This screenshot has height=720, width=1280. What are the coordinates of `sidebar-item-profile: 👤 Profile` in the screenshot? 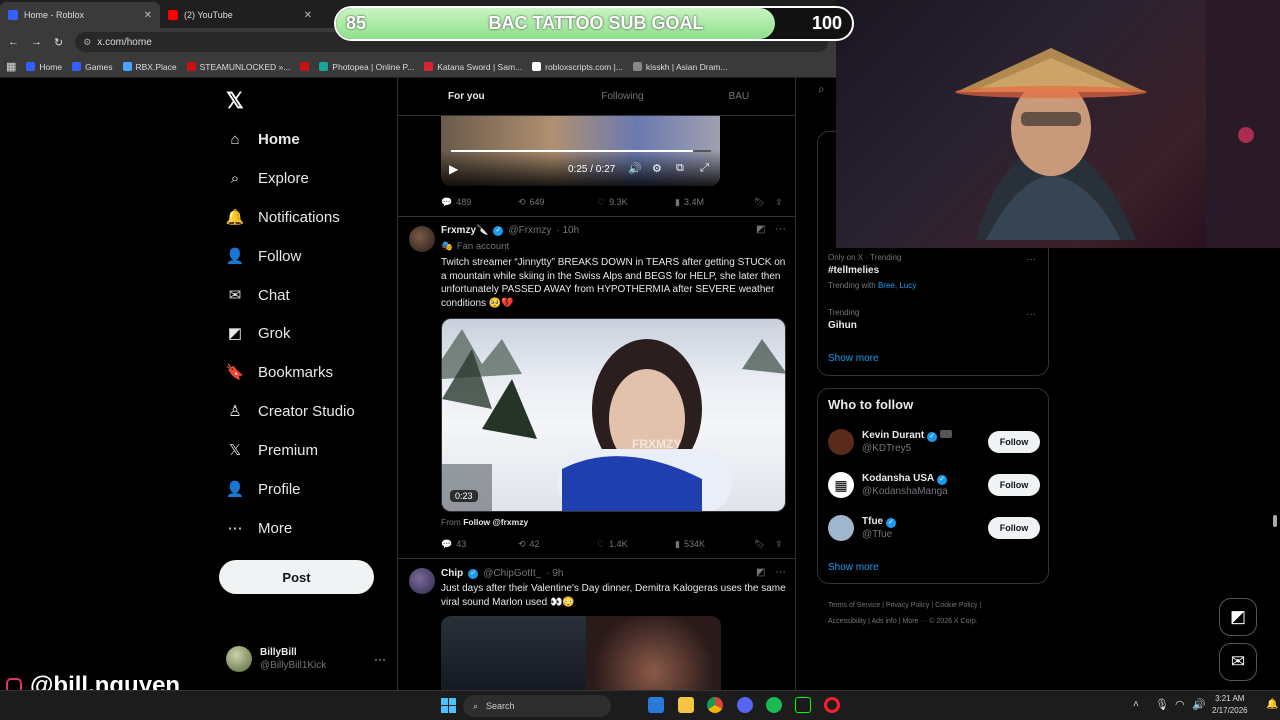 It's located at (263, 489).